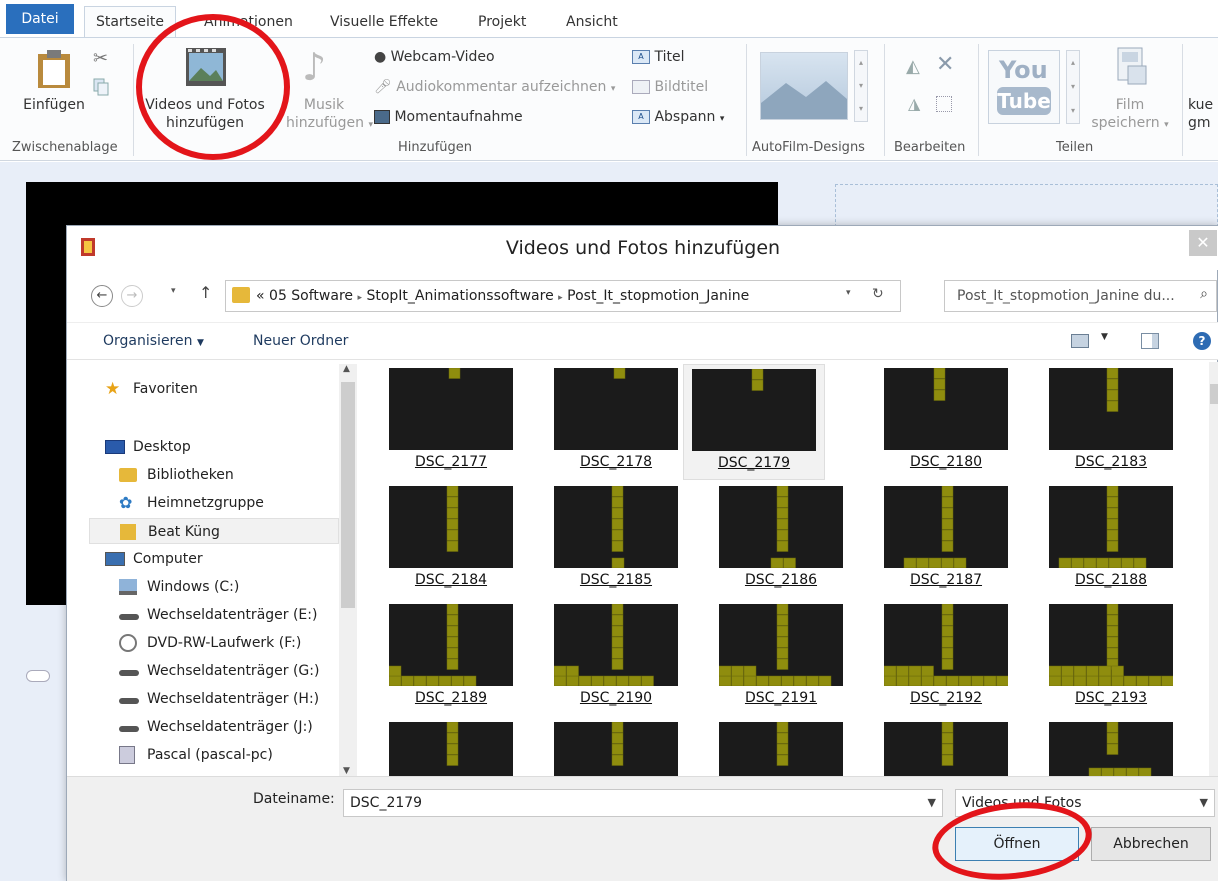  What do you see at coordinates (100, 58) in the screenshot?
I see `scissors-icon: ✂` at bounding box center [100, 58].